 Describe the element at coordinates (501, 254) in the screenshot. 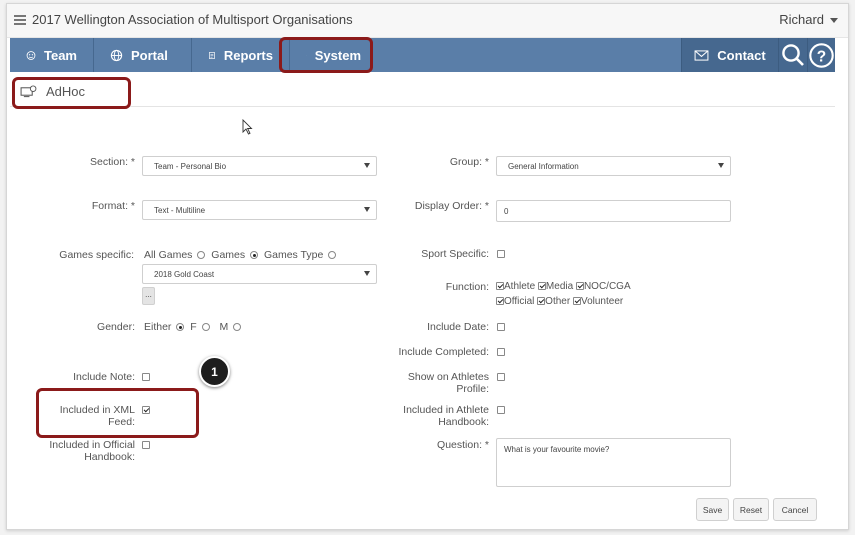

I see `sport-specific-checkbox` at that location.